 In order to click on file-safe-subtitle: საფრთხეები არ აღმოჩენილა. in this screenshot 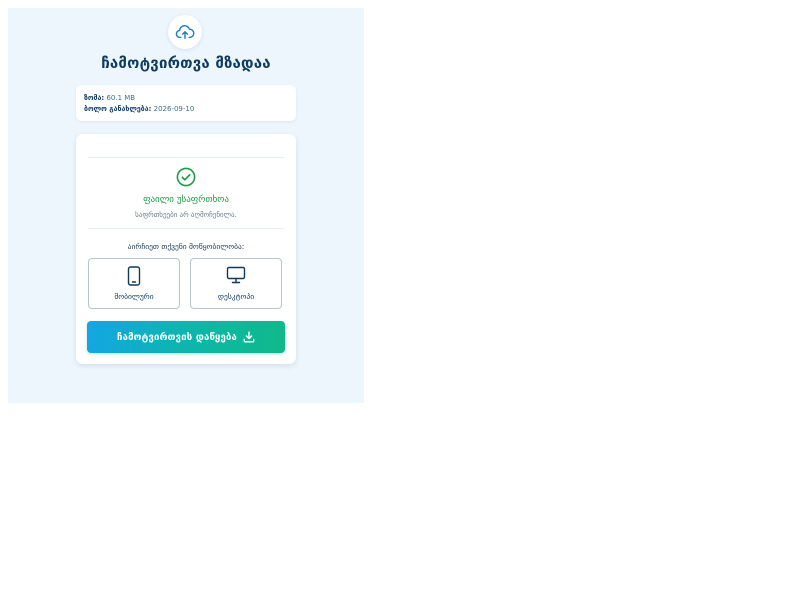, I will do `click(186, 215)`.